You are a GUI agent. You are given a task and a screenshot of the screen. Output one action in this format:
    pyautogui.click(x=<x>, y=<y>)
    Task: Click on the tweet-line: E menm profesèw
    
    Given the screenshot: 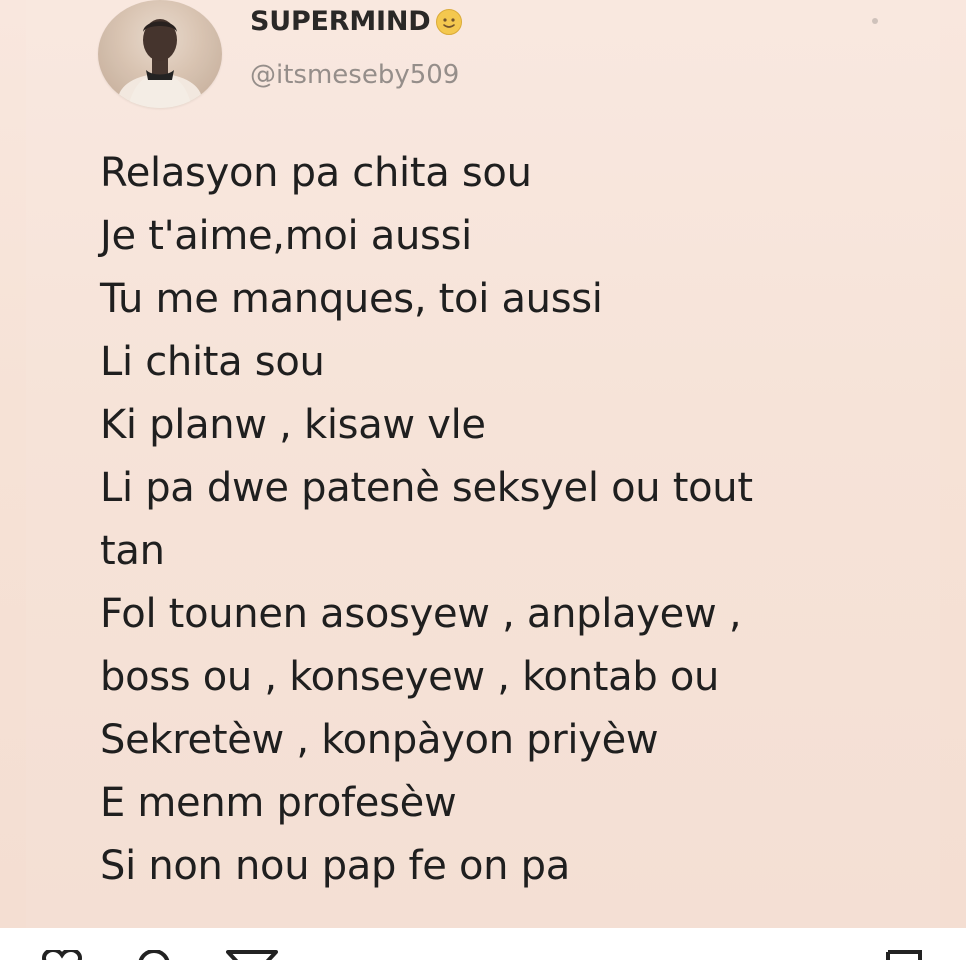 What is the action you would take?
    pyautogui.click(x=278, y=803)
    